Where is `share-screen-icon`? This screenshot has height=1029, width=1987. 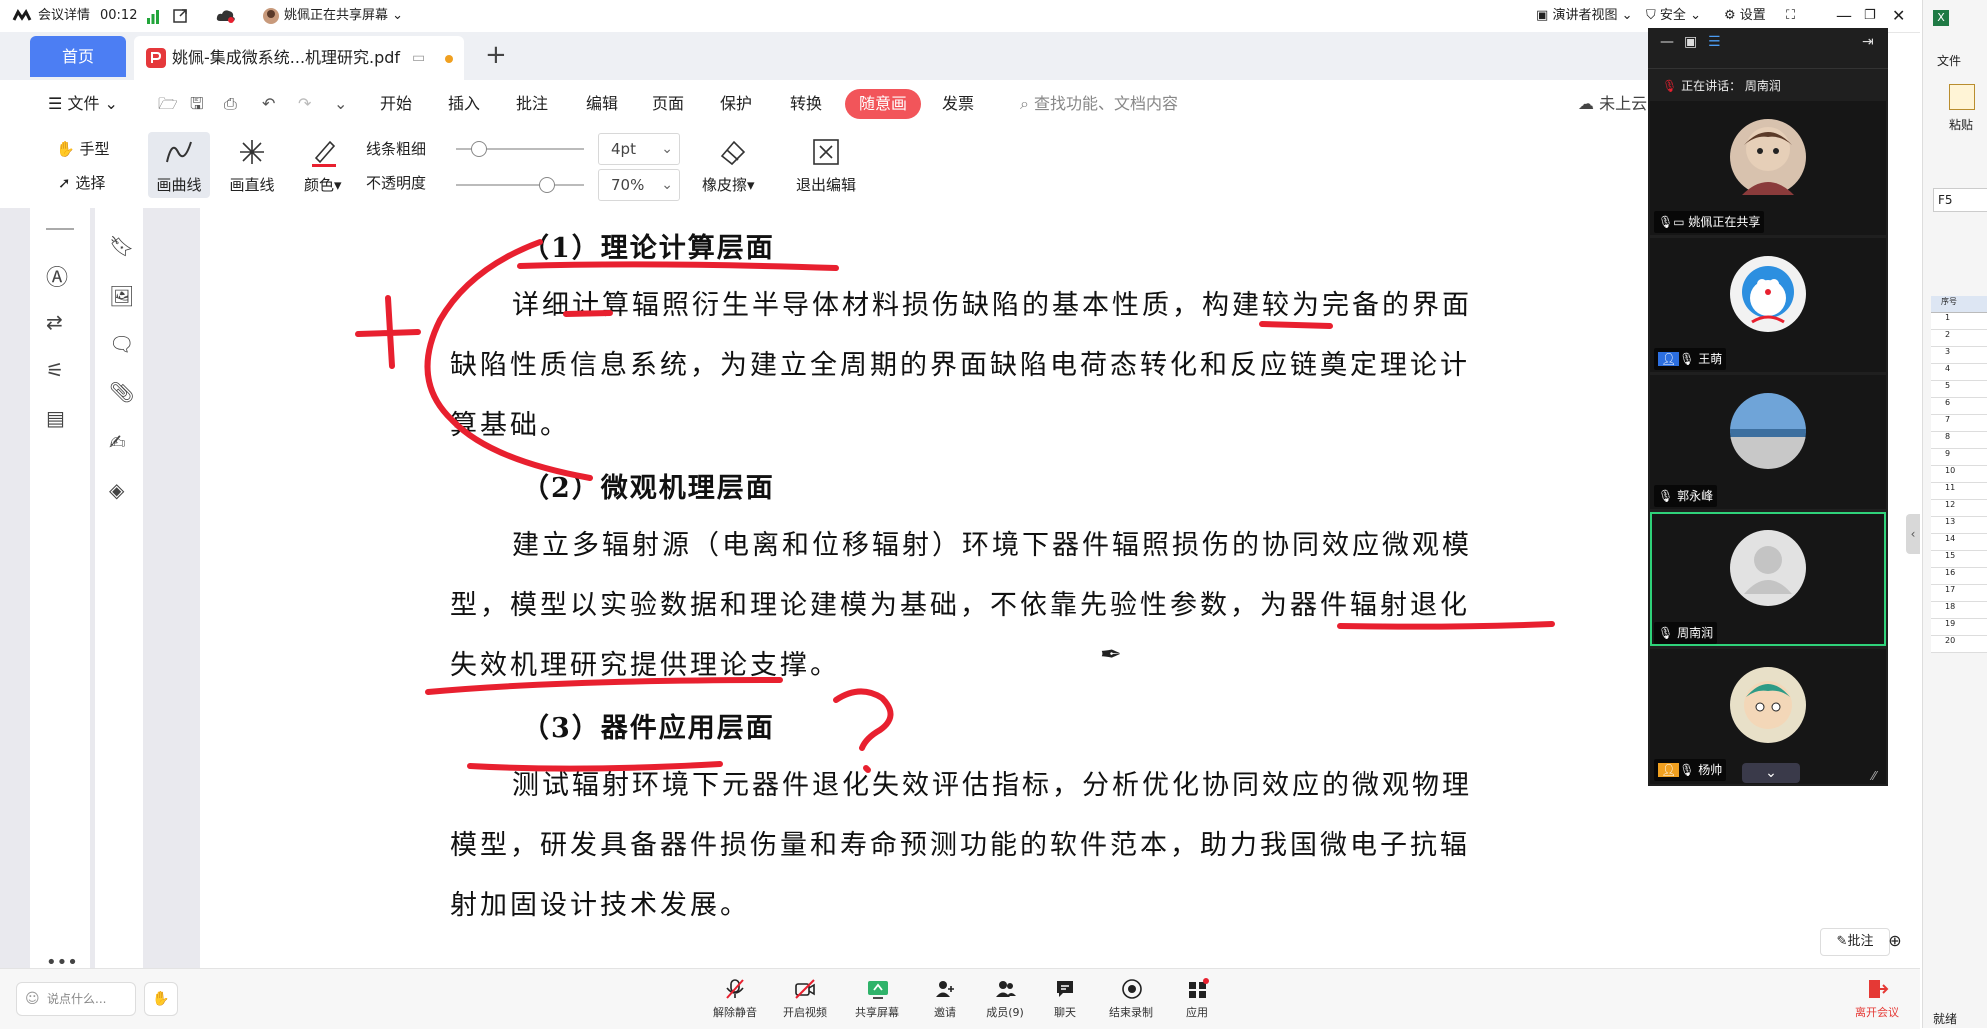
share-screen-icon is located at coordinates (878, 990).